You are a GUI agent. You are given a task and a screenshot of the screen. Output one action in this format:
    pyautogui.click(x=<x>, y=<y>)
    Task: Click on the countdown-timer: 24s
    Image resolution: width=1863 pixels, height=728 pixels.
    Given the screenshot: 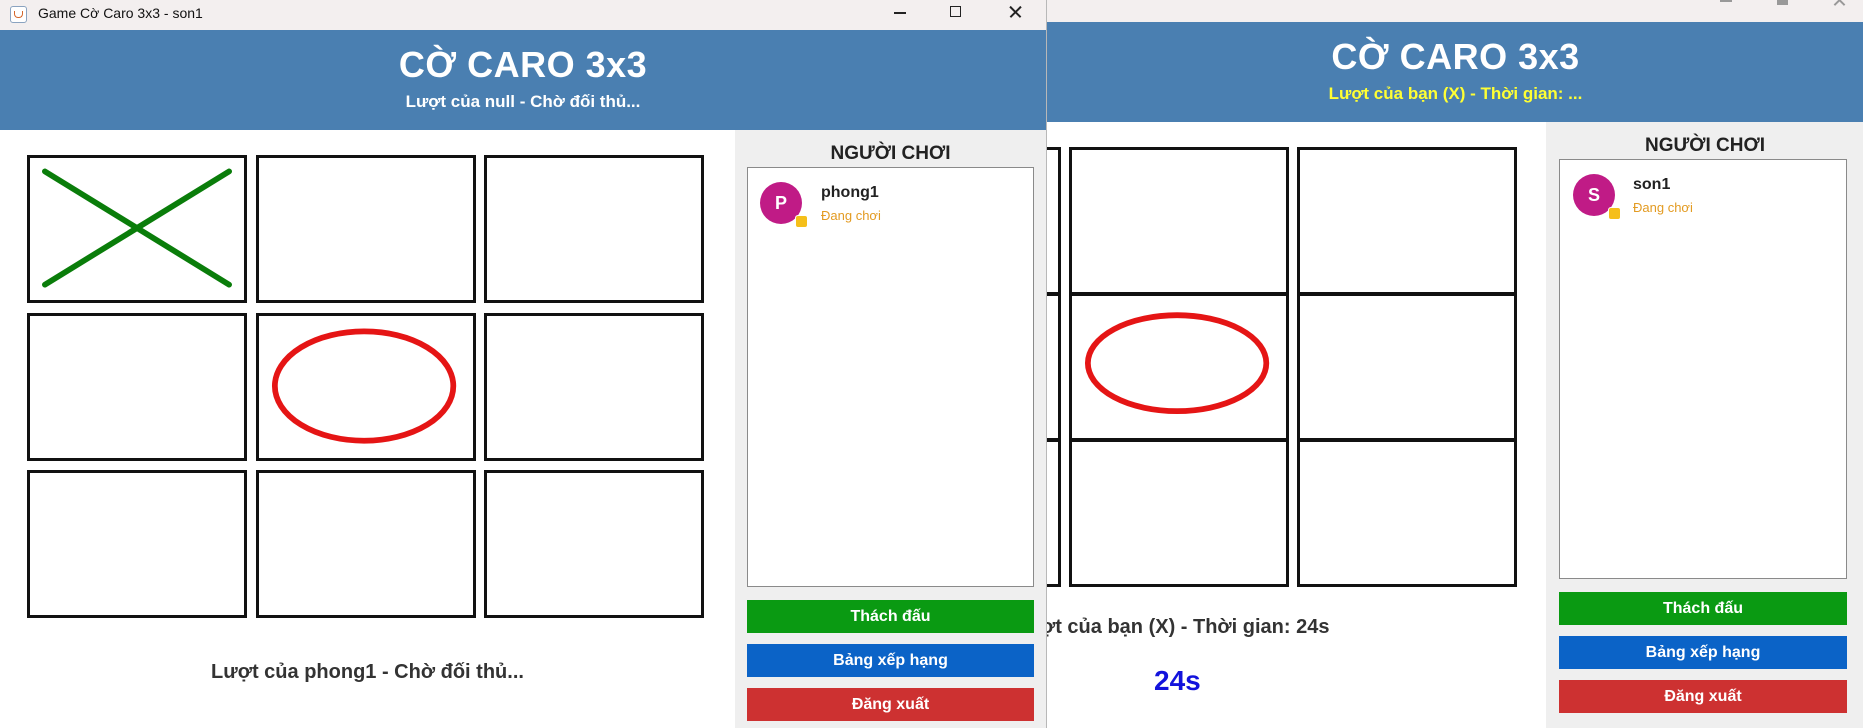 What is the action you would take?
    pyautogui.click(x=1177, y=680)
    